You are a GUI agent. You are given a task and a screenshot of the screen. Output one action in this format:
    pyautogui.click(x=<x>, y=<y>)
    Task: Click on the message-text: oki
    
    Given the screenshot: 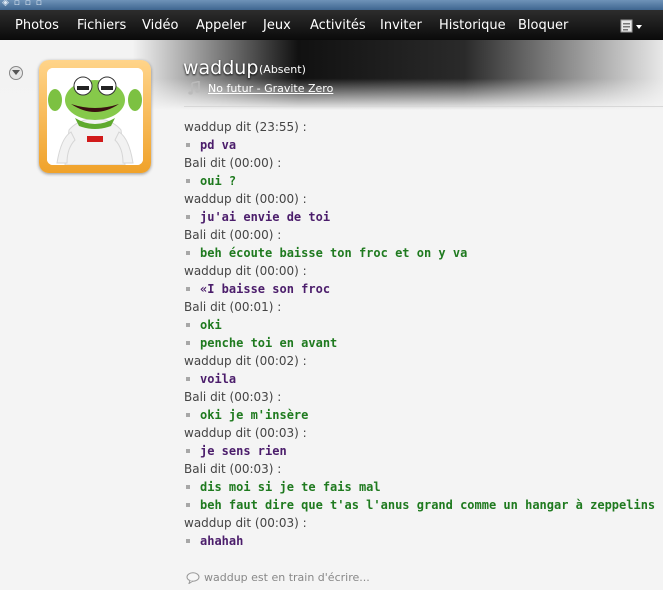 What is the action you would take?
    pyautogui.click(x=211, y=325)
    